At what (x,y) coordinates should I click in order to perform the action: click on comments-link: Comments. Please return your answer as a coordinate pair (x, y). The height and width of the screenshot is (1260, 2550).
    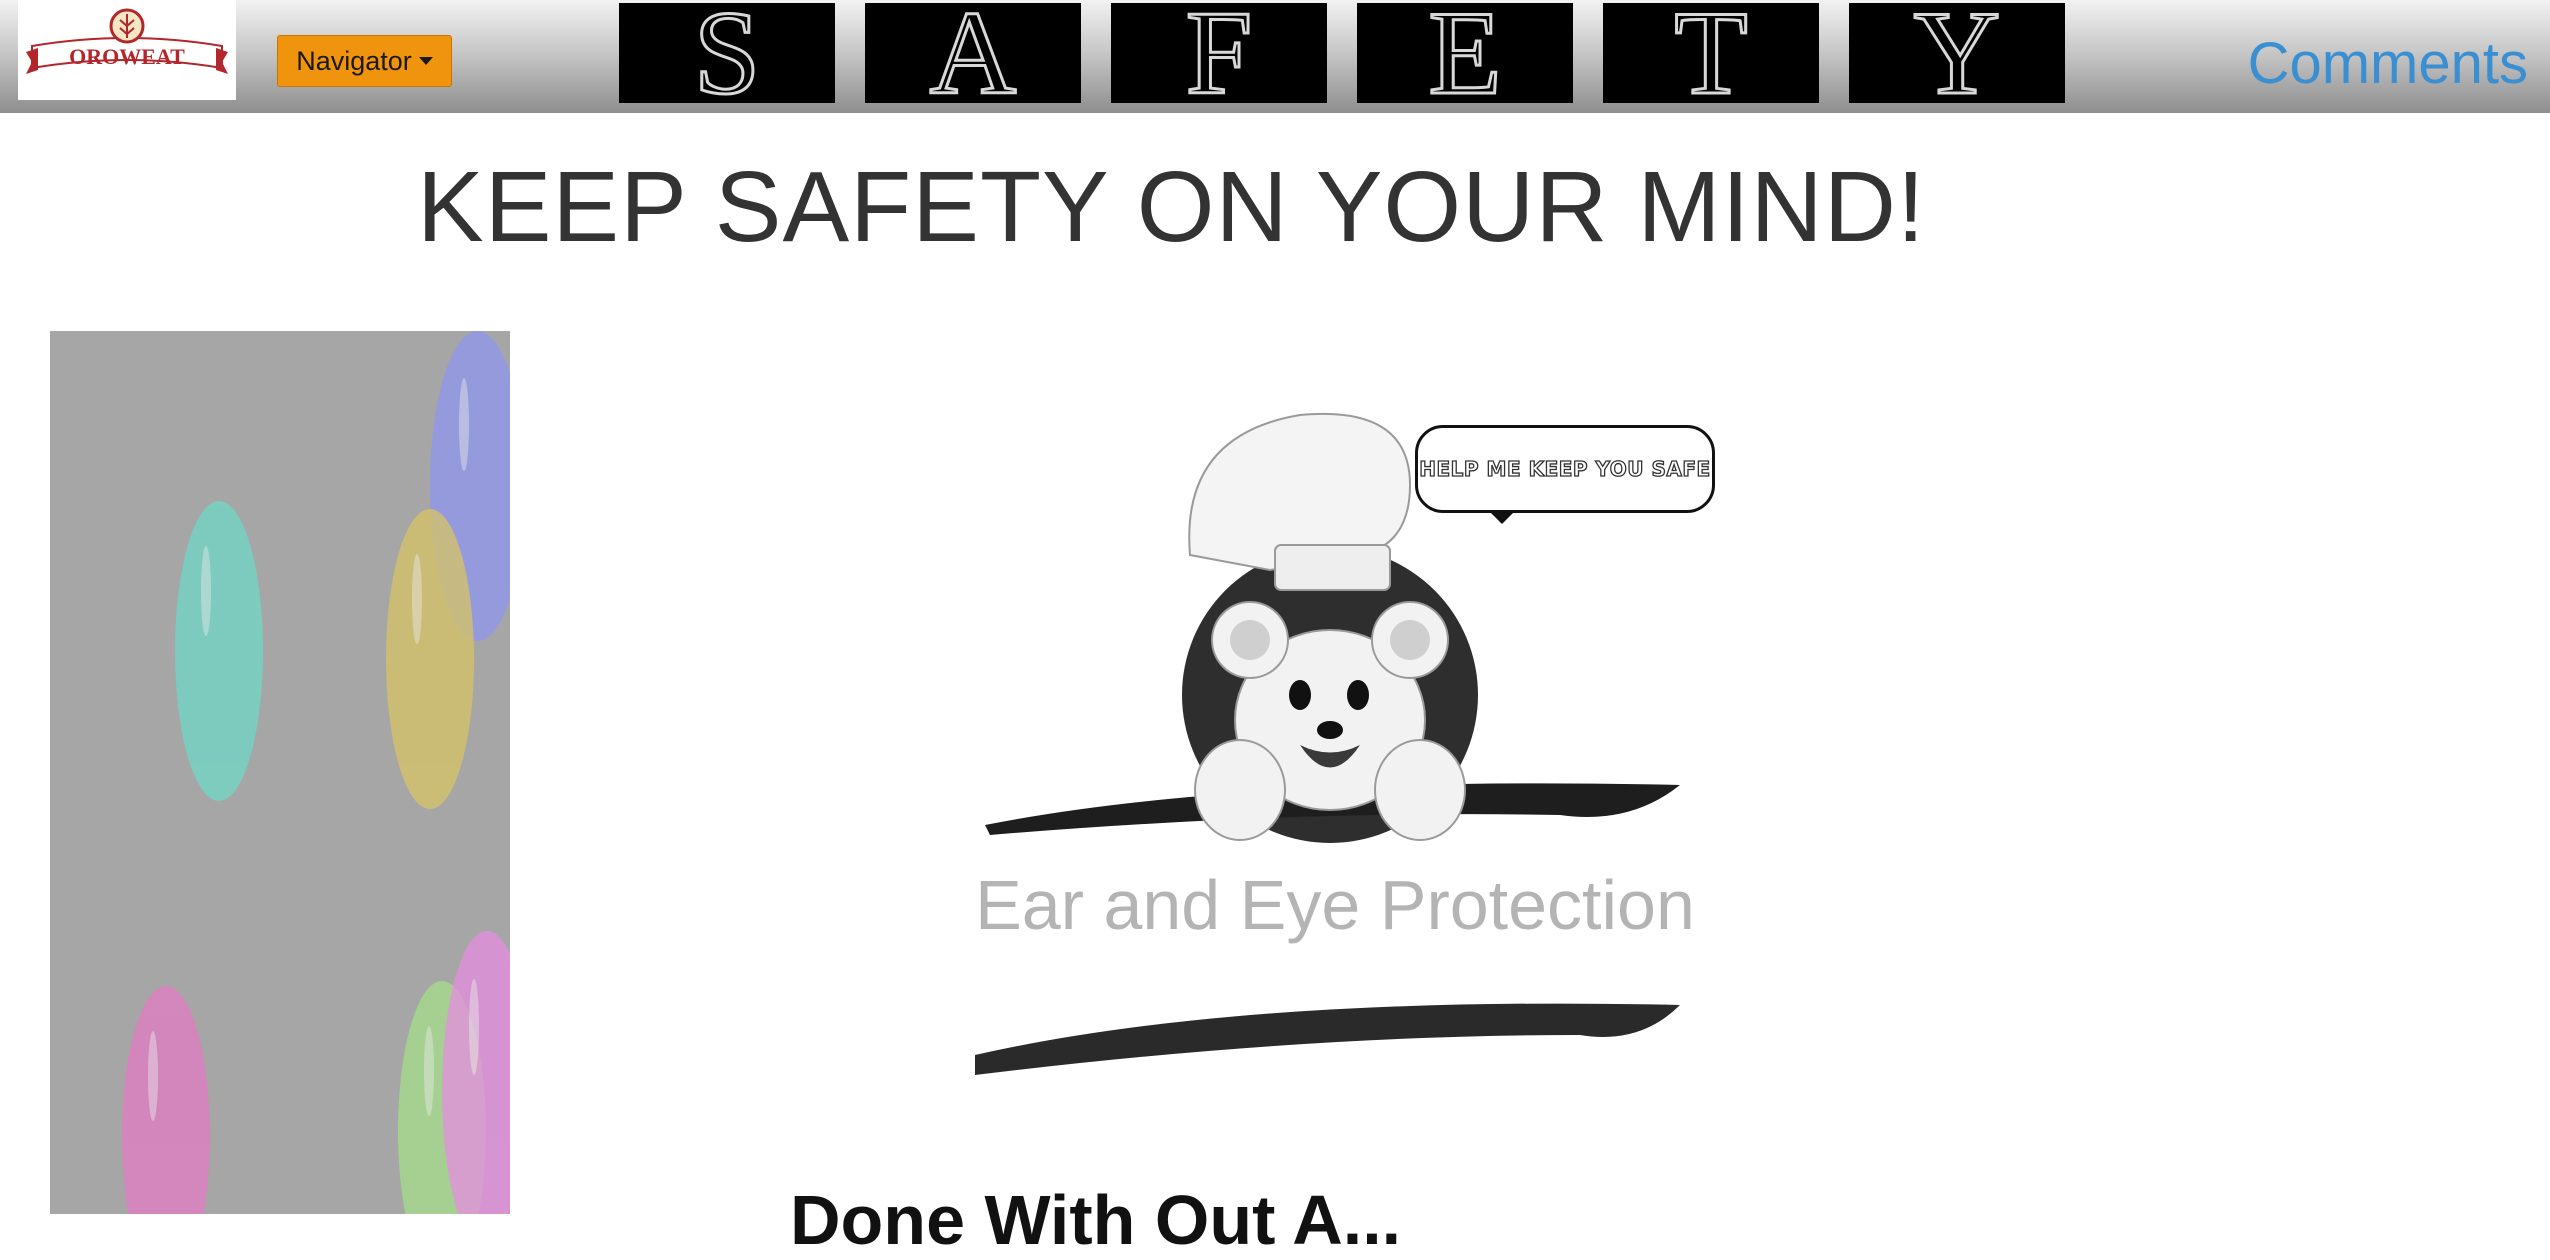
    Looking at the image, I should click on (2388, 63).